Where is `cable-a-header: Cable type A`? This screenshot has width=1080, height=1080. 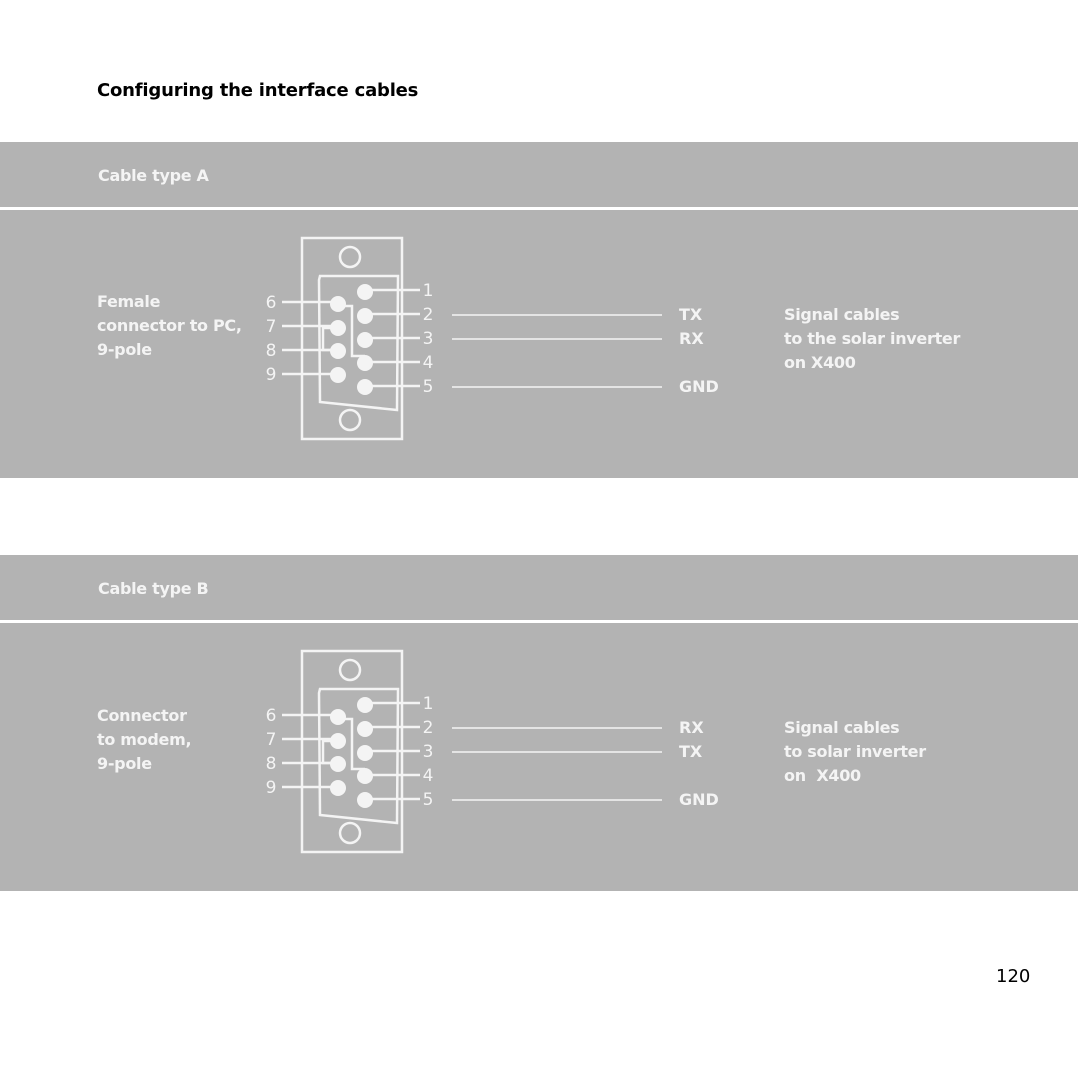
cable-a-header: Cable type A is located at coordinates (153, 175).